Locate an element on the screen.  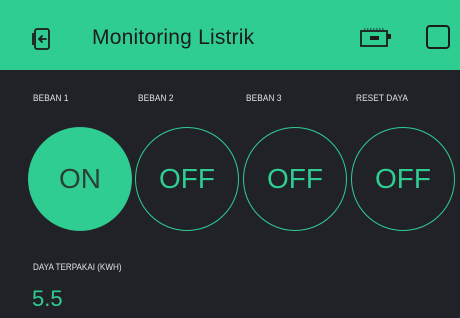
square-icon is located at coordinates (438, 37).